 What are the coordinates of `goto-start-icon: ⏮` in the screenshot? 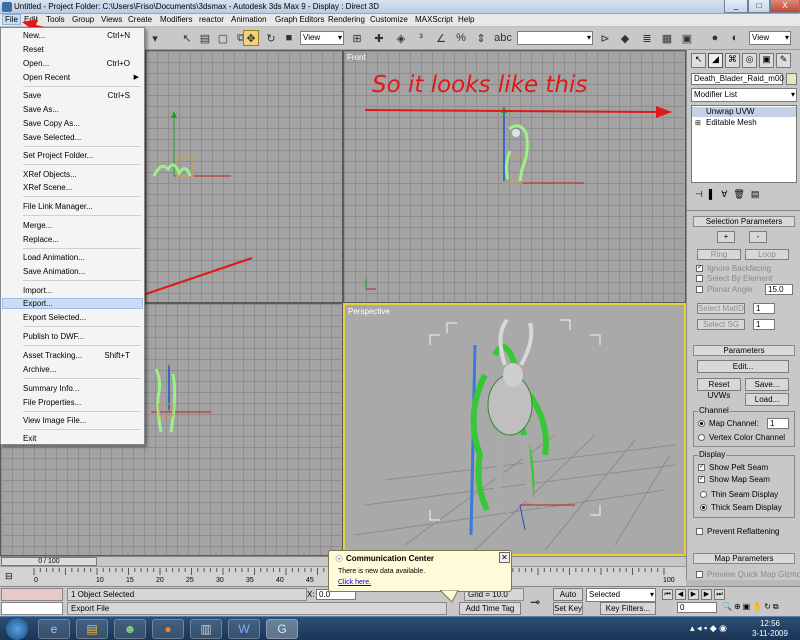 It's located at (667, 594).